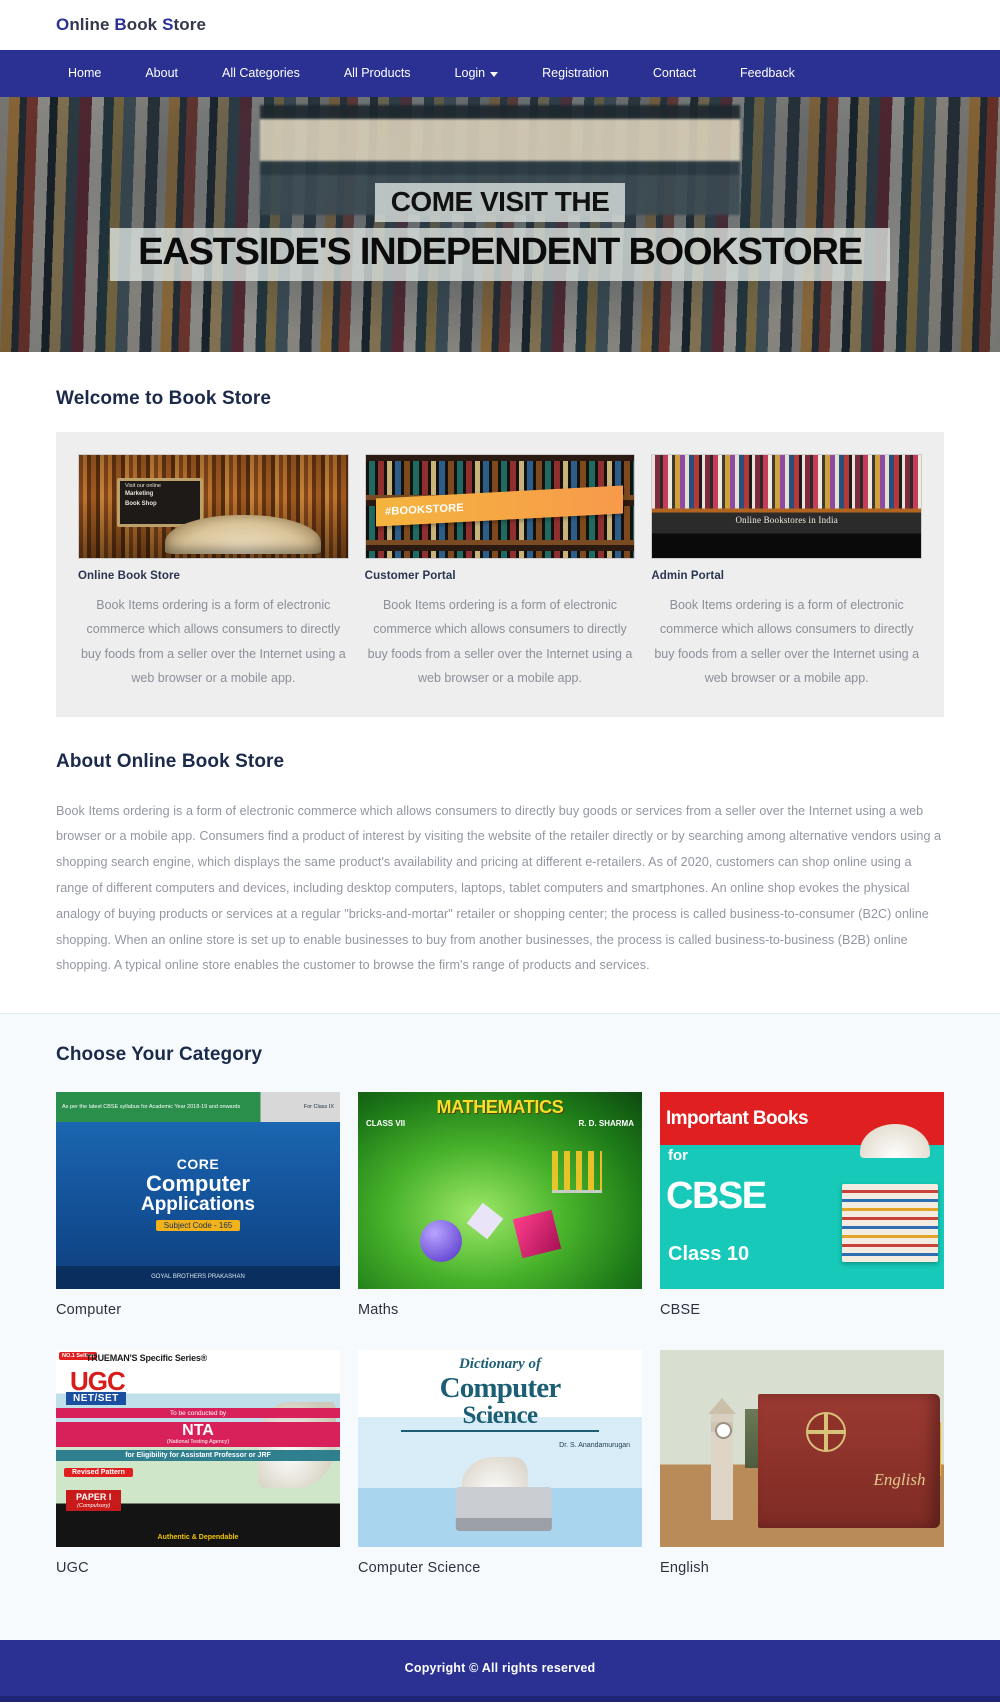 The image size is (1000, 1706). I want to click on logo-cap-s: S, so click(168, 24).